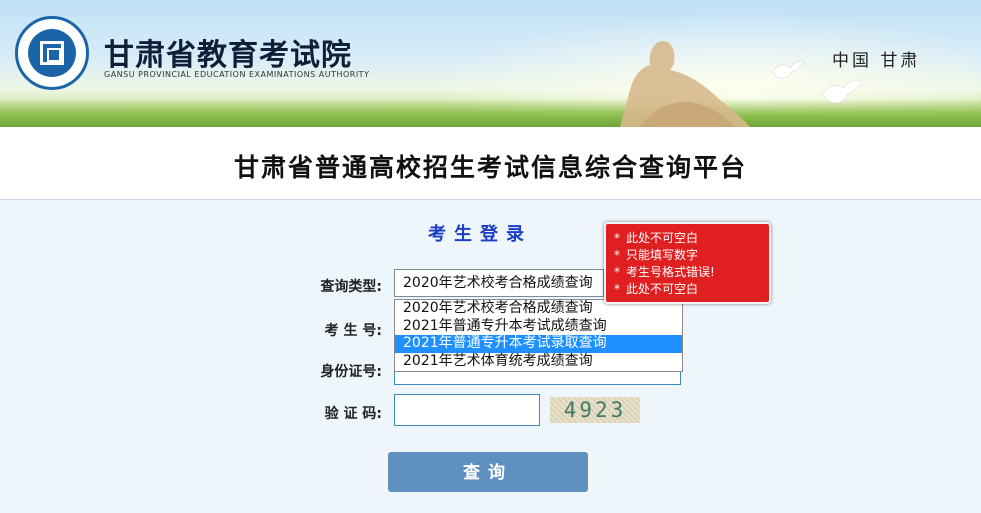 The image size is (981, 513). I want to click on error-item: * 只能填写数字, so click(656, 255).